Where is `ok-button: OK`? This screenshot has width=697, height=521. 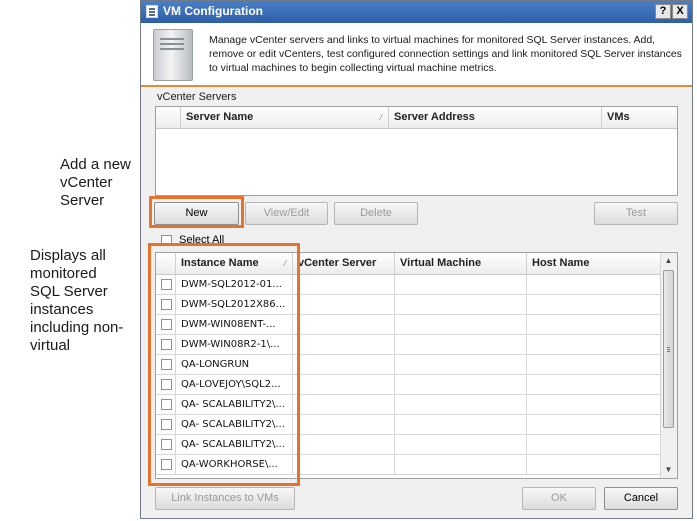 ok-button: OK is located at coordinates (559, 498).